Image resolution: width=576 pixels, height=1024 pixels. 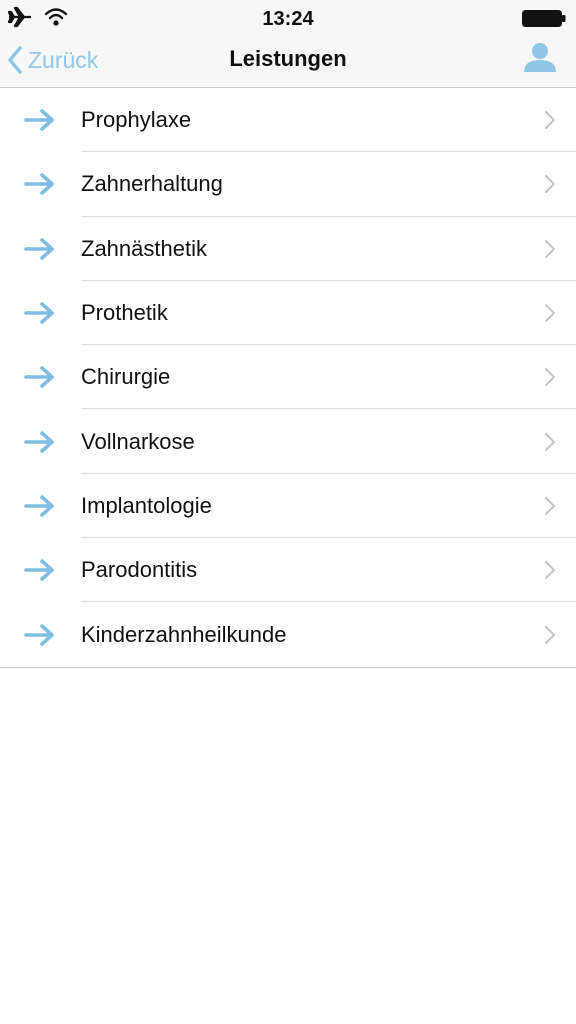 I want to click on back-button: Zurück, so click(x=52, y=60).